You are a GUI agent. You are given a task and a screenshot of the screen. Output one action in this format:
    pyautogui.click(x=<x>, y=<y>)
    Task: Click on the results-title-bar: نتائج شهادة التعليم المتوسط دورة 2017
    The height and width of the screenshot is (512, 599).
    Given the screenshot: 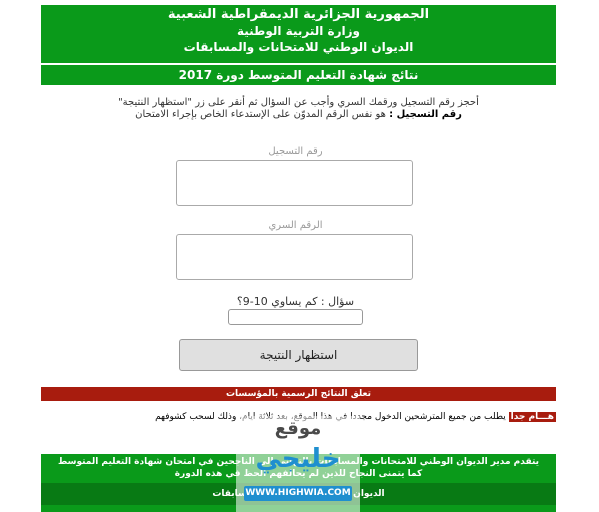 What is the action you would take?
    pyautogui.click(x=298, y=75)
    